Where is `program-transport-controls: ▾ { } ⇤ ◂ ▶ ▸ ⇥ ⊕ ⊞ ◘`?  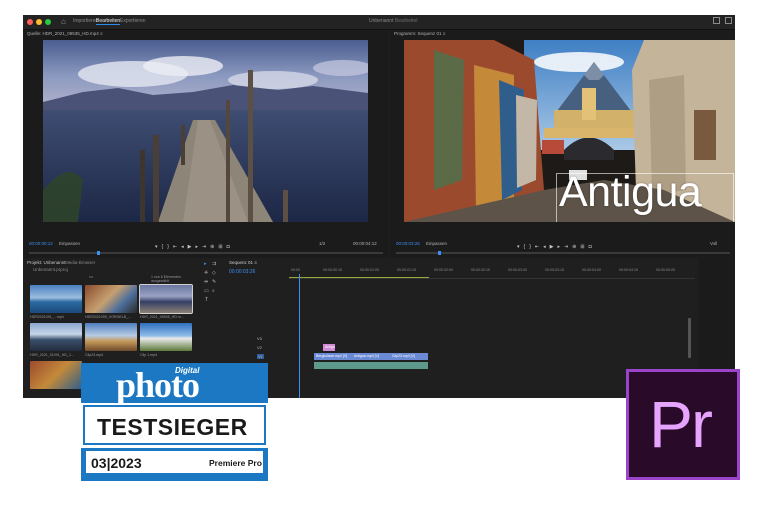 program-transport-controls: ▾ { } ⇤ ◂ ▶ ▸ ⇥ ⊕ ⊞ ◘ is located at coordinates (554, 247).